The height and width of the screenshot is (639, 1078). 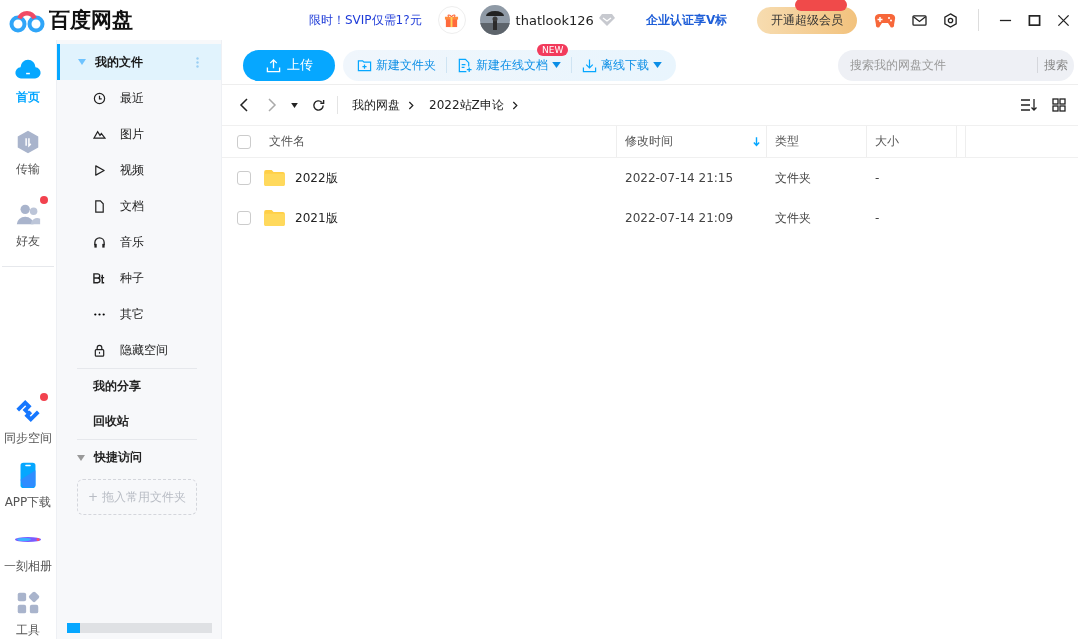 What do you see at coordinates (28, 550) in the screenshot?
I see `nav-item: 一刻相册` at bounding box center [28, 550].